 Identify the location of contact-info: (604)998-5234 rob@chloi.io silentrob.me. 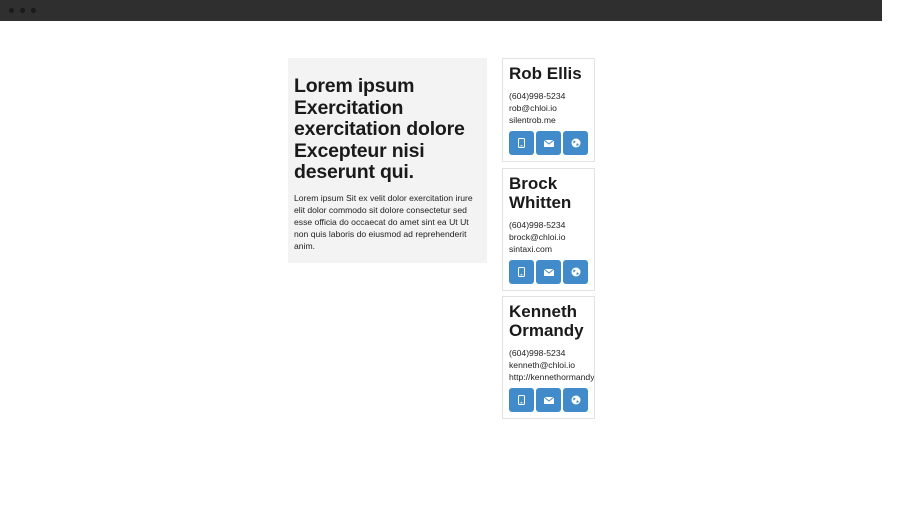
(548, 108).